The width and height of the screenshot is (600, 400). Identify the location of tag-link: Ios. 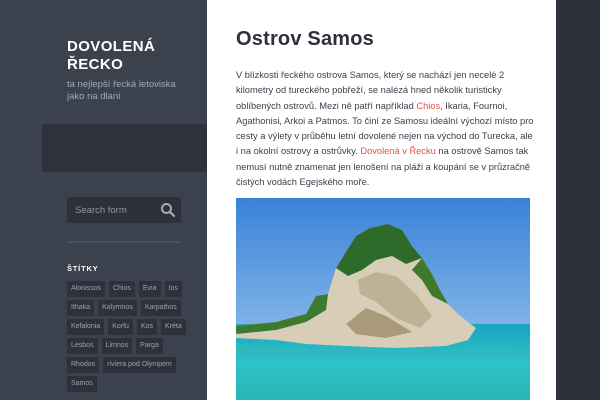
(173, 289).